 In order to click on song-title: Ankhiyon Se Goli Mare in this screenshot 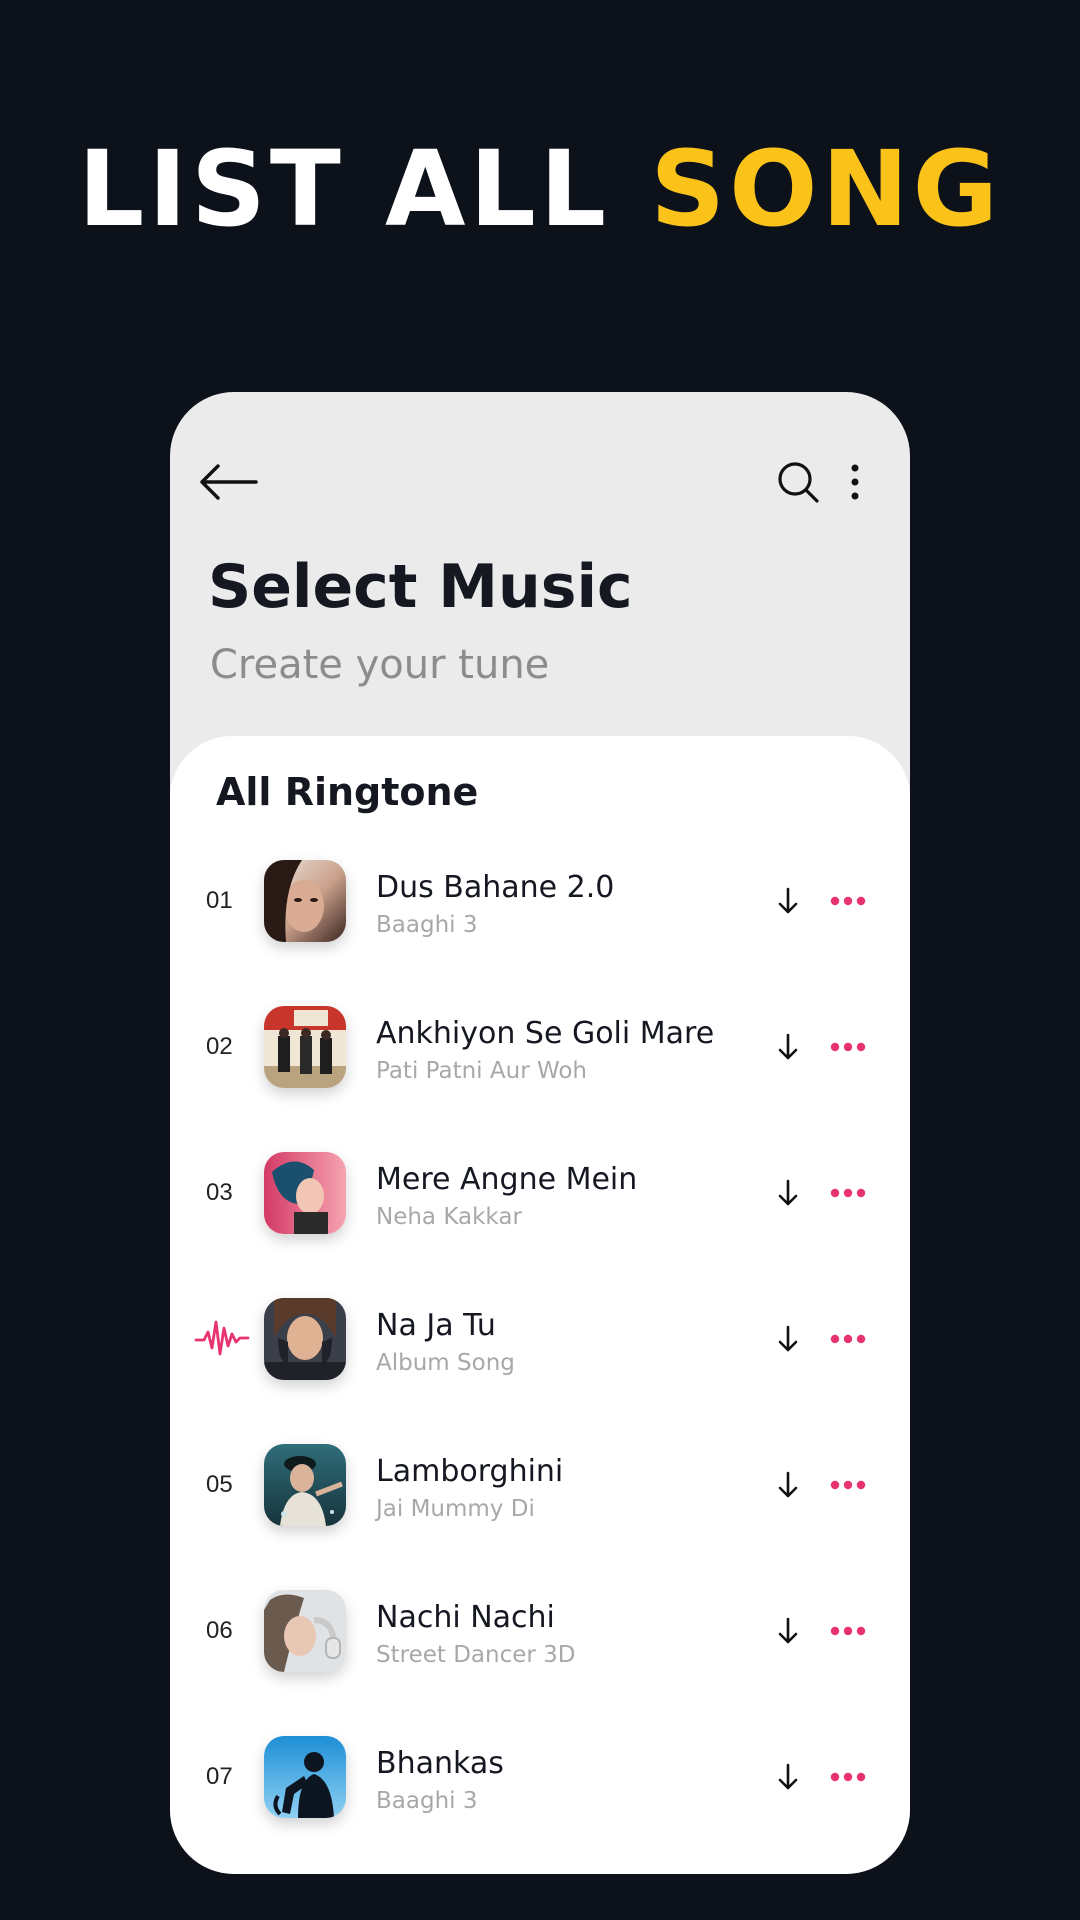, I will do `click(545, 1033)`.